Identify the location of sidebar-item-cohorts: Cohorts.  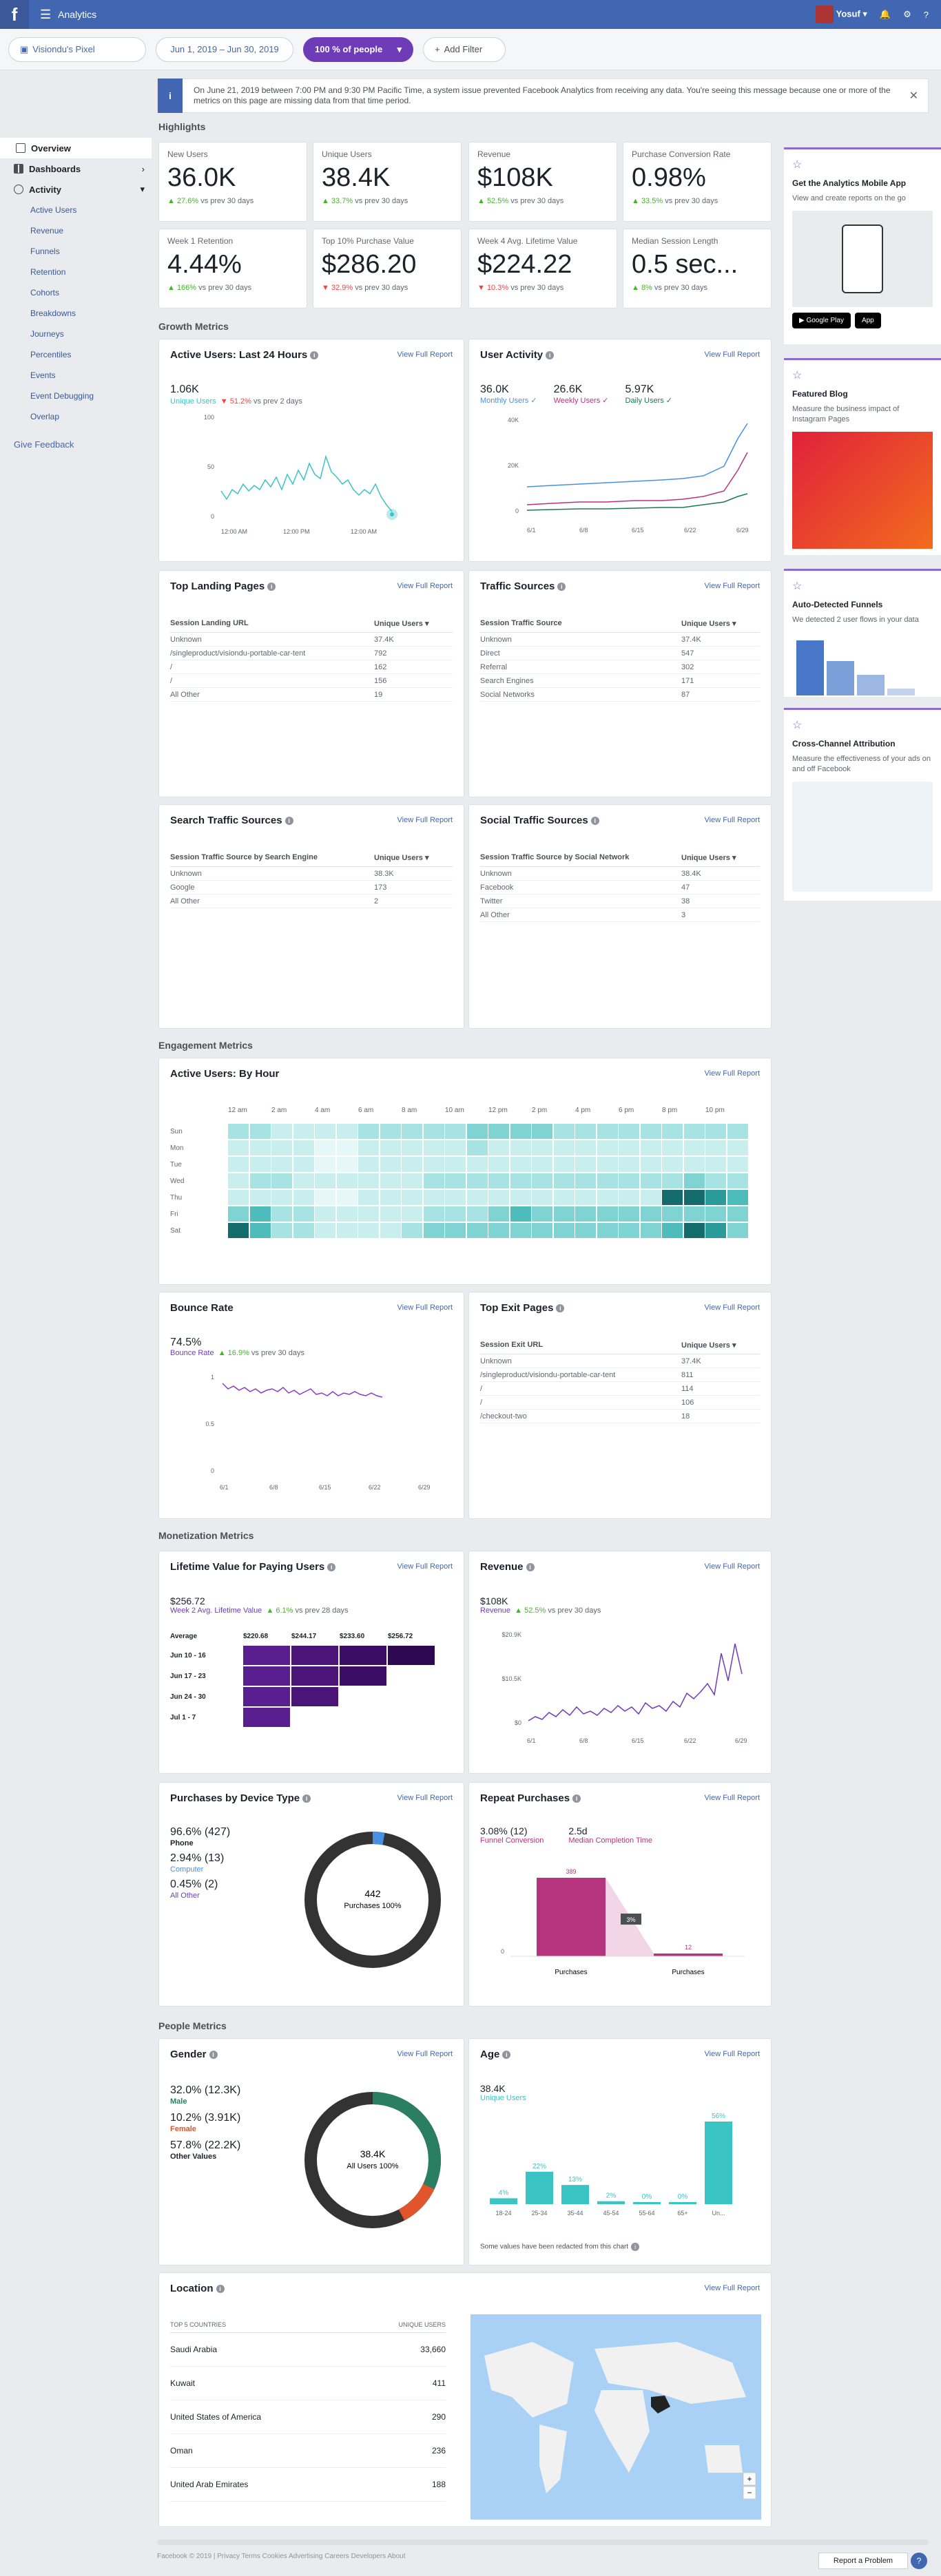
(76, 292).